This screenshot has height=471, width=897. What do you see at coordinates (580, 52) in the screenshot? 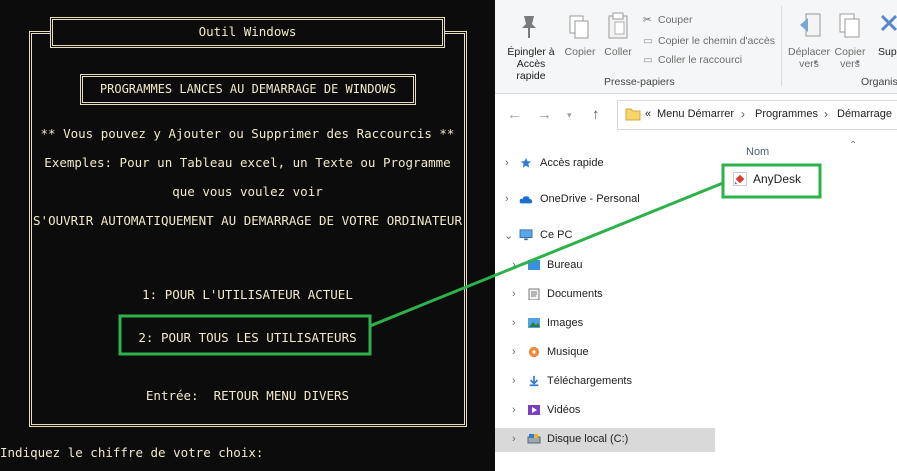
I see `copy-button: Copier` at bounding box center [580, 52].